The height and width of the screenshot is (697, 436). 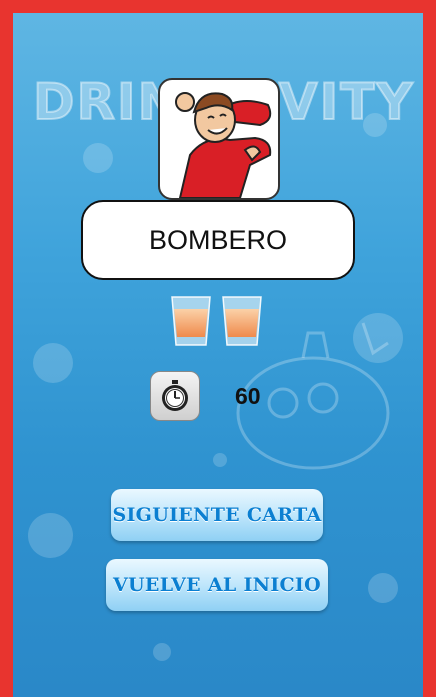 I want to click on timer-value: 60, so click(x=248, y=396).